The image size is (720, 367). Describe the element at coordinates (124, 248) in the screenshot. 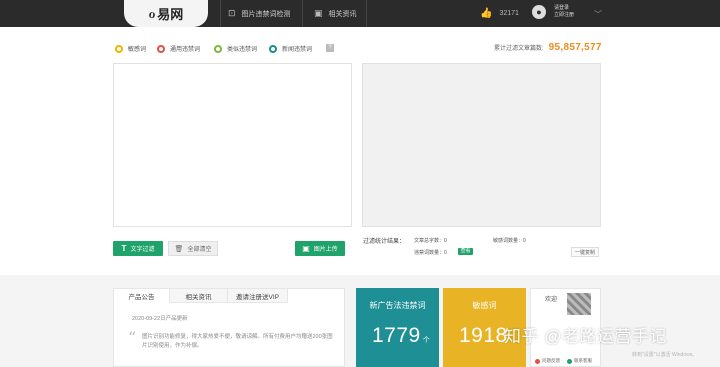

I see `text-icon: T` at that location.